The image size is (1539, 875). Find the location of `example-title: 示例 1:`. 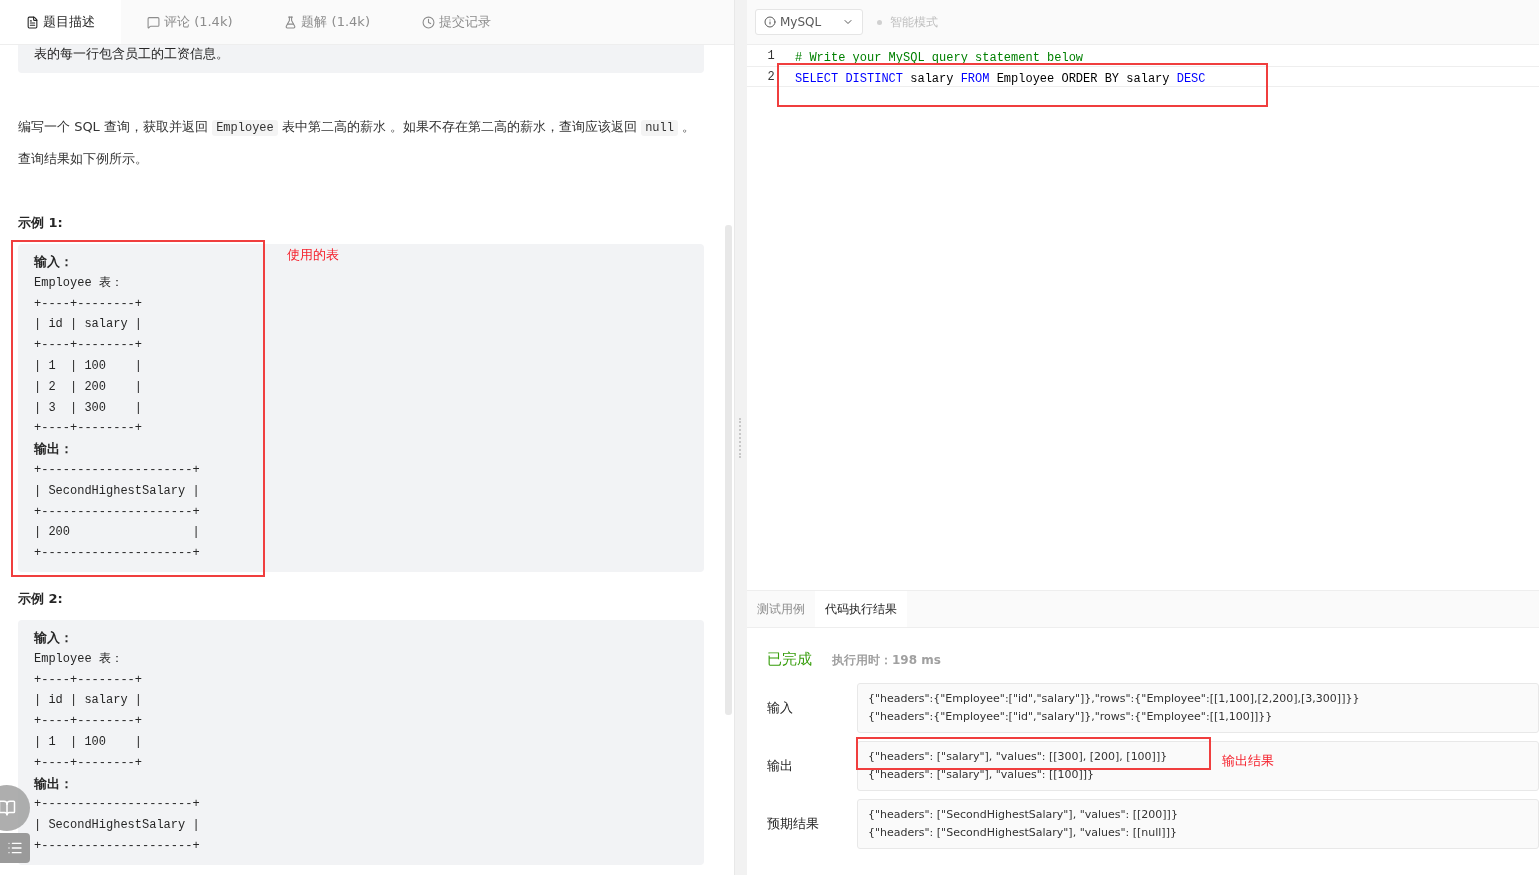

example-title: 示例 1: is located at coordinates (41, 223).